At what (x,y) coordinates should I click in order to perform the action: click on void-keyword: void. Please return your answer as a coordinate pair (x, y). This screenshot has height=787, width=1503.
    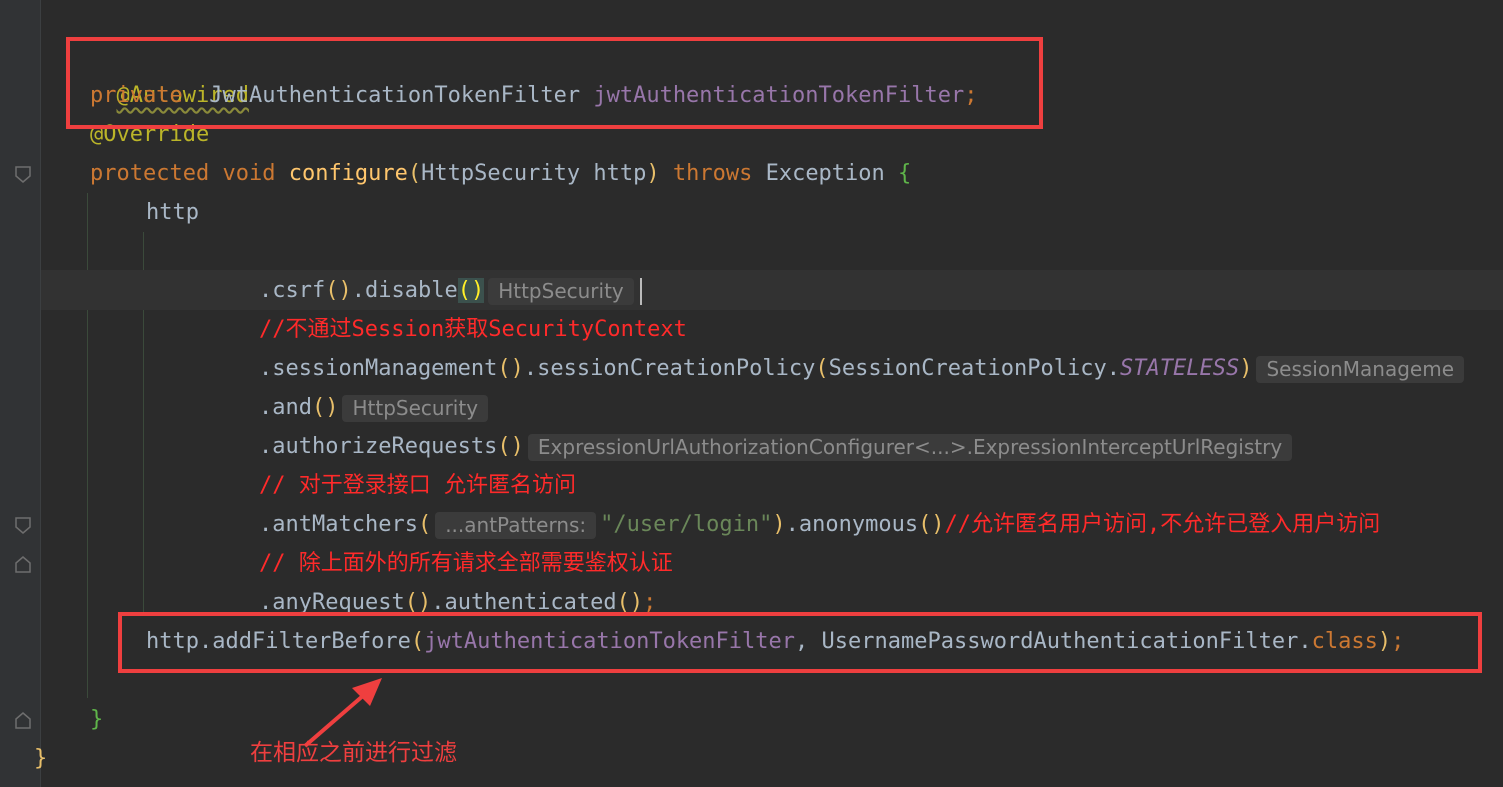
    Looking at the image, I should click on (249, 173).